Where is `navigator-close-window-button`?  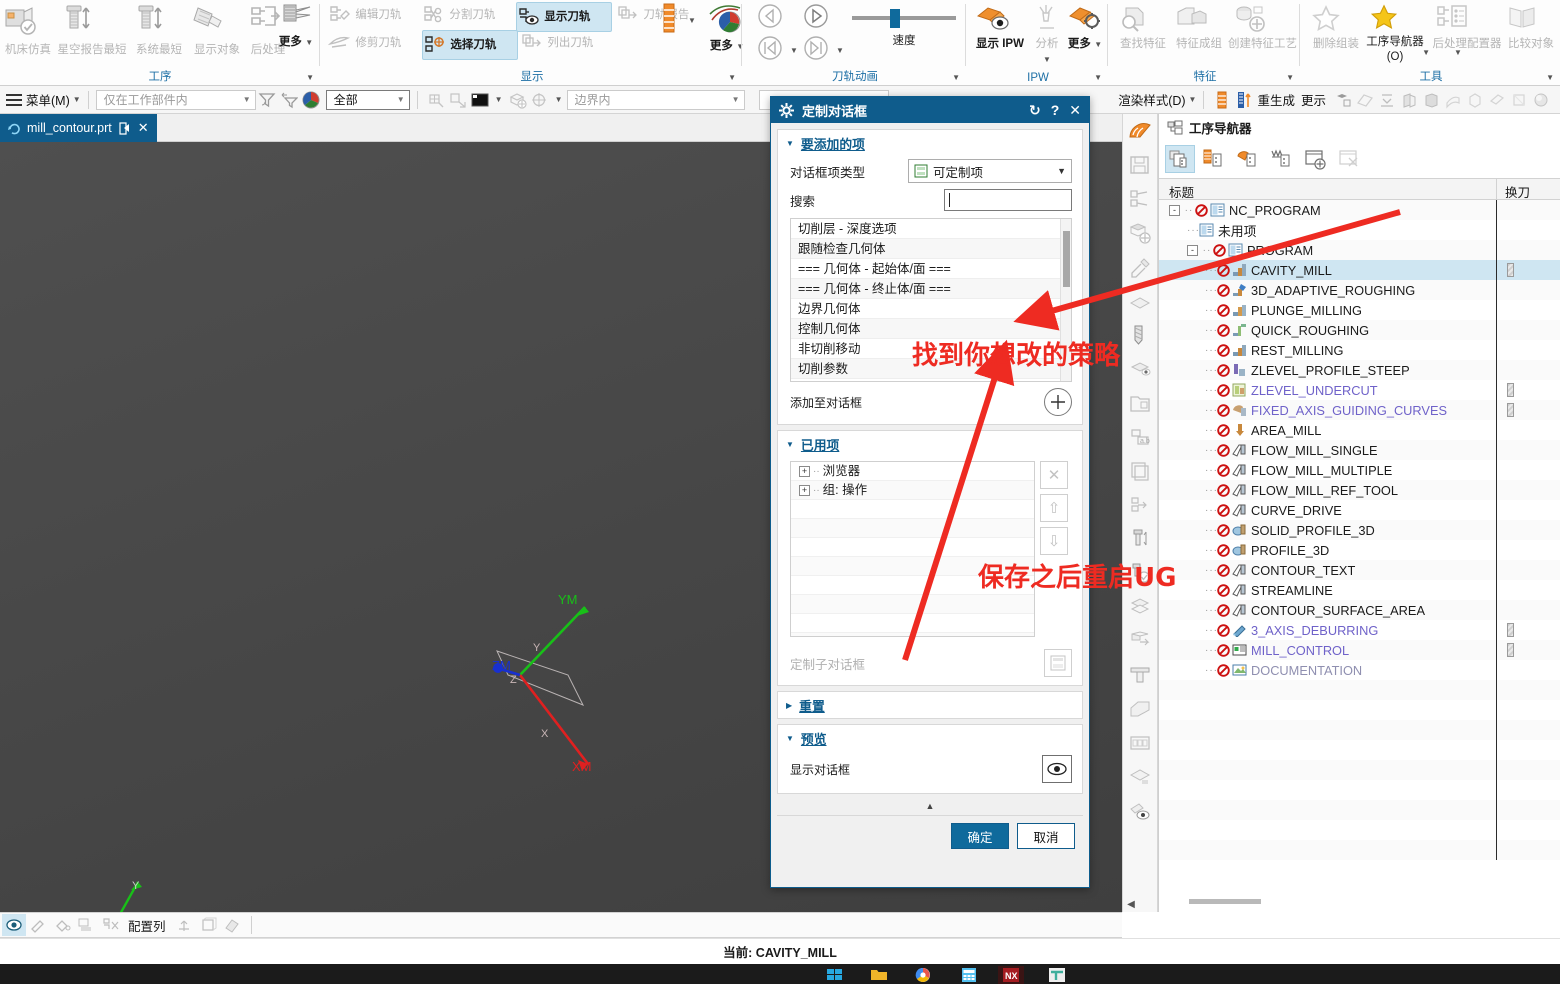
navigator-close-window-button is located at coordinates (1350, 159).